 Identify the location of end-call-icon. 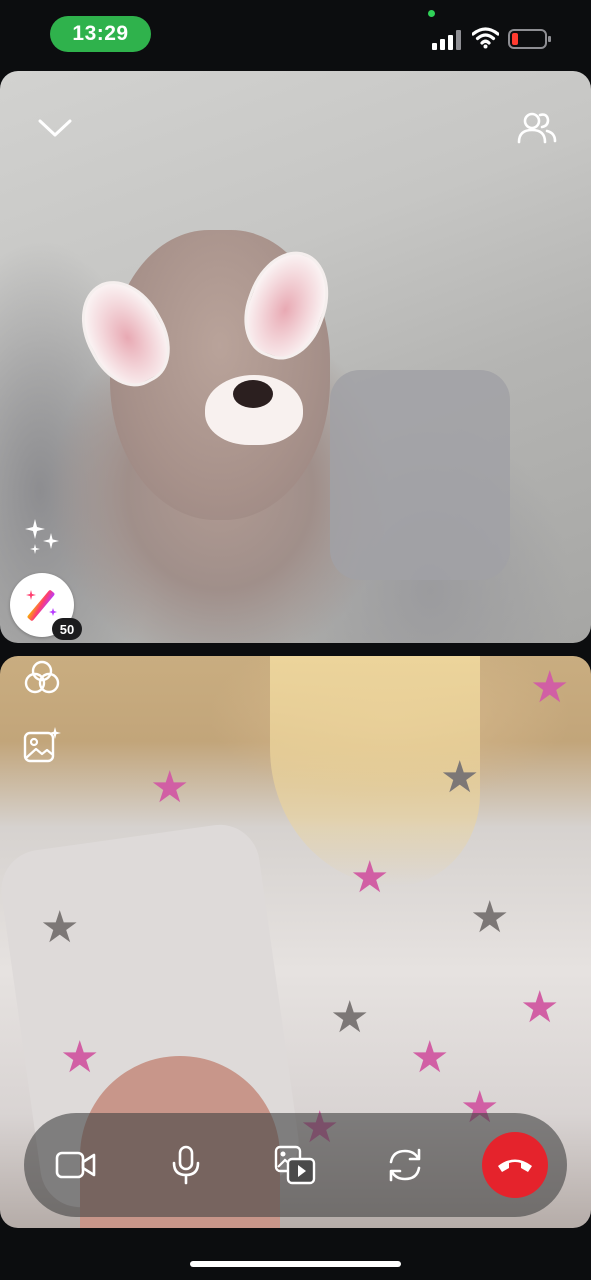
(515, 1165).